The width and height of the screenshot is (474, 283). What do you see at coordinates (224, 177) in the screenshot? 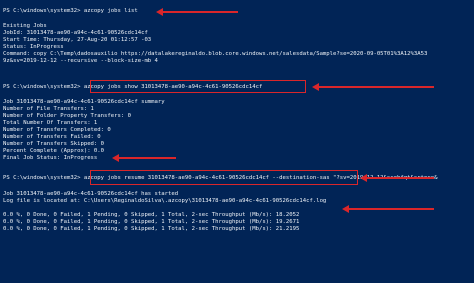
I see `highlight-box-jobs-resume` at bounding box center [224, 177].